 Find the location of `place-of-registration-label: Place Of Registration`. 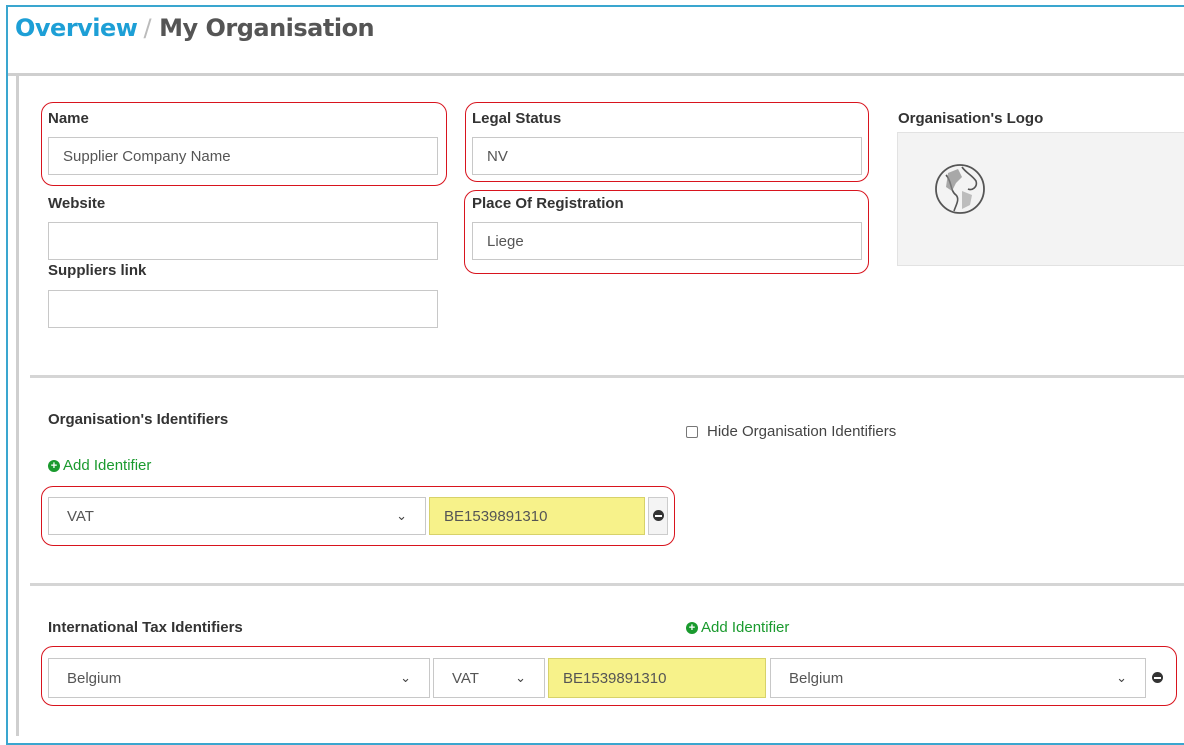

place-of-registration-label: Place Of Registration is located at coordinates (548, 203).